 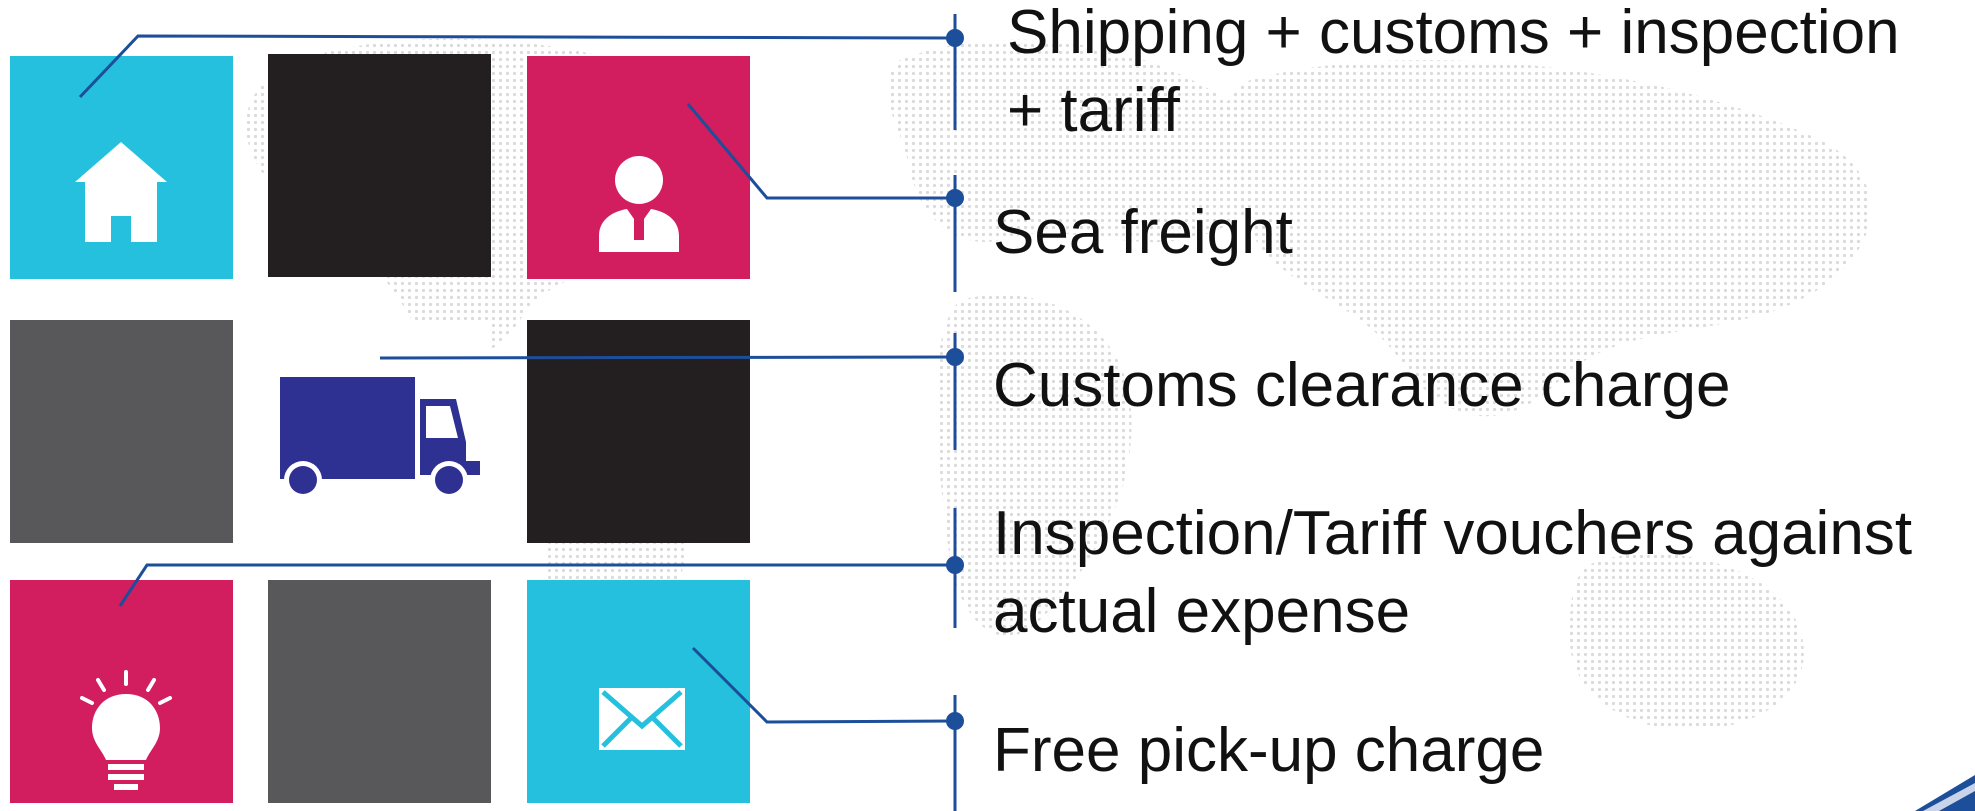 What do you see at coordinates (126, 730) in the screenshot?
I see `lightbulb-icon` at bounding box center [126, 730].